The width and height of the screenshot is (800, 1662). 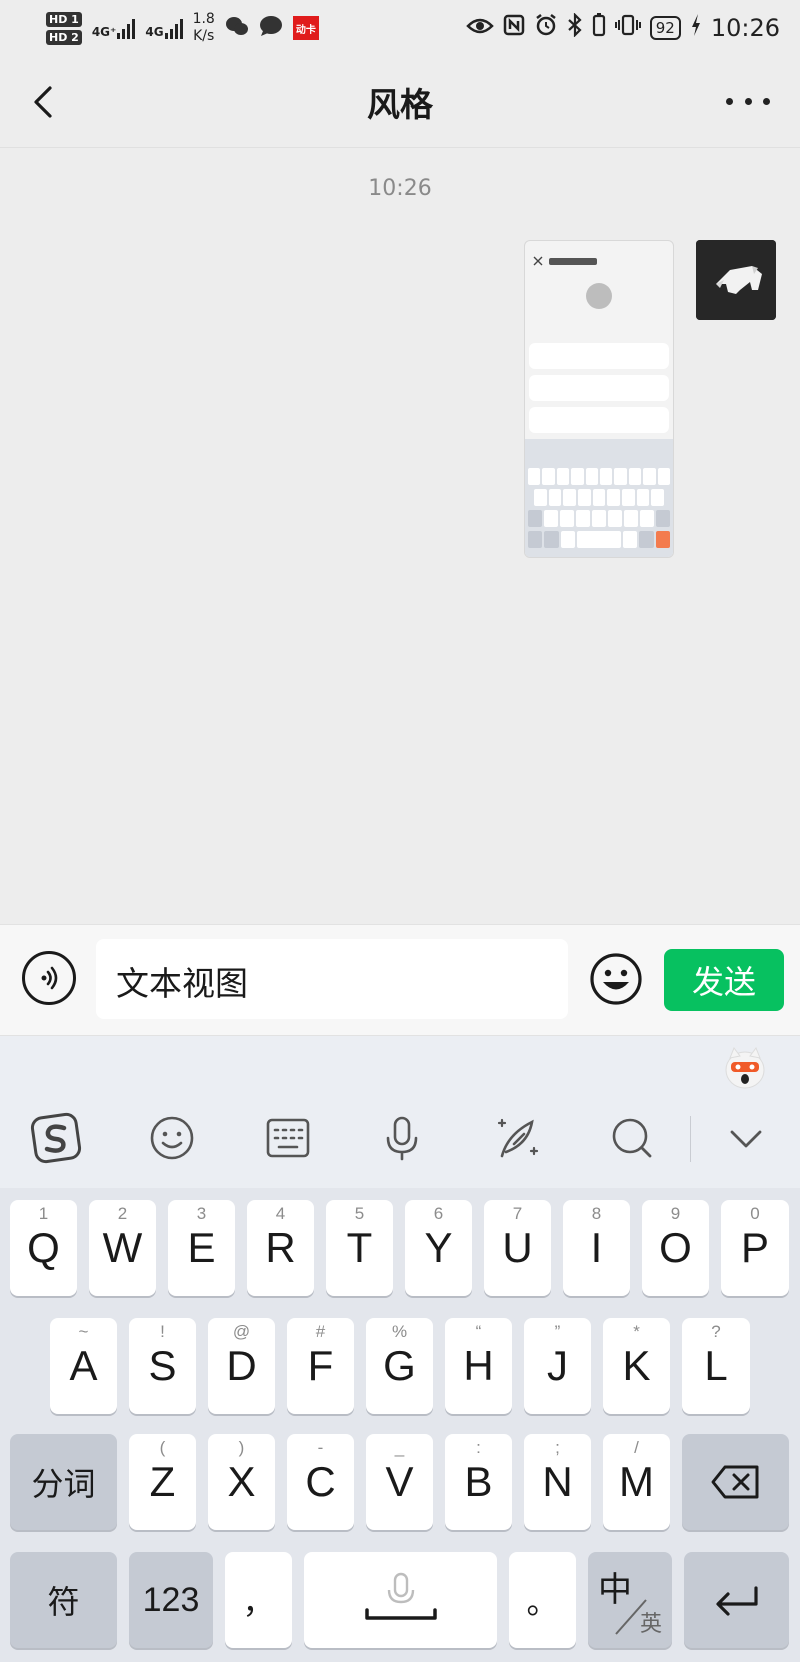 I want to click on key-s: ! S, so click(x=162, y=1366).